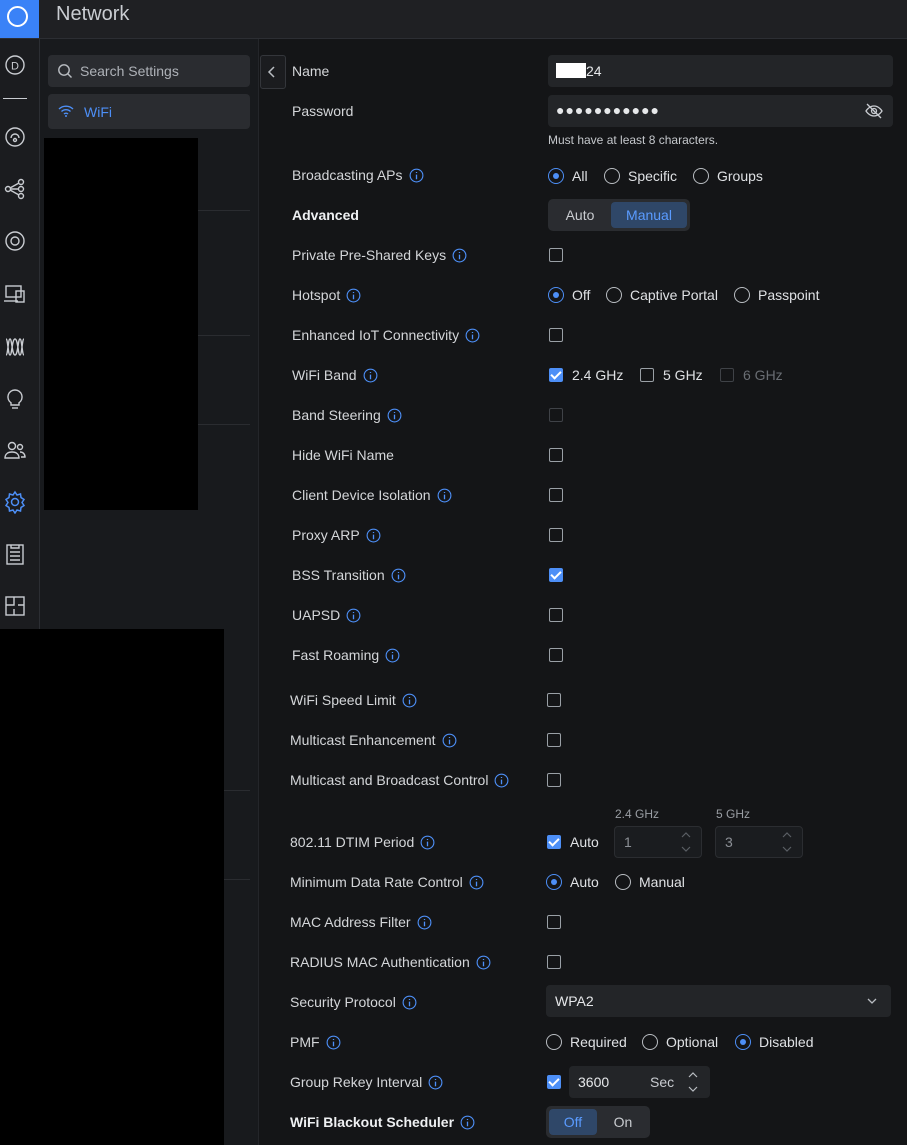  What do you see at coordinates (650, 1042) in the screenshot?
I see `pmf-optional-radio` at bounding box center [650, 1042].